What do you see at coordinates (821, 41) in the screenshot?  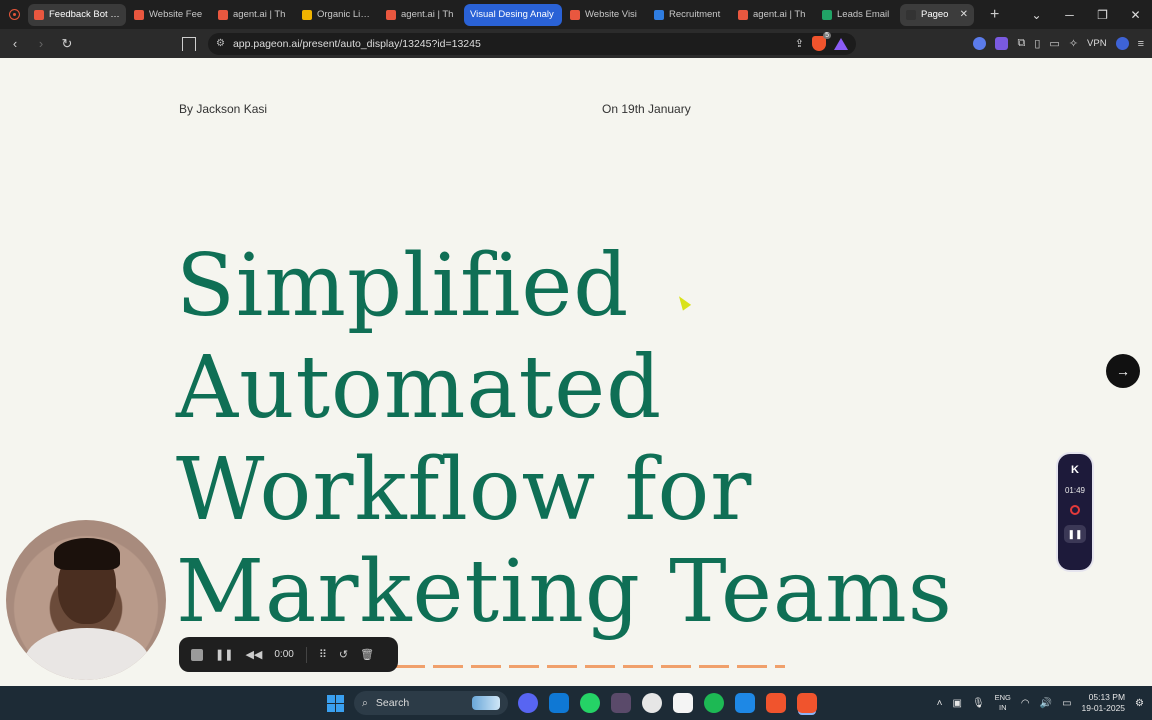 I see `brave-shield-icon: 5` at bounding box center [821, 41].